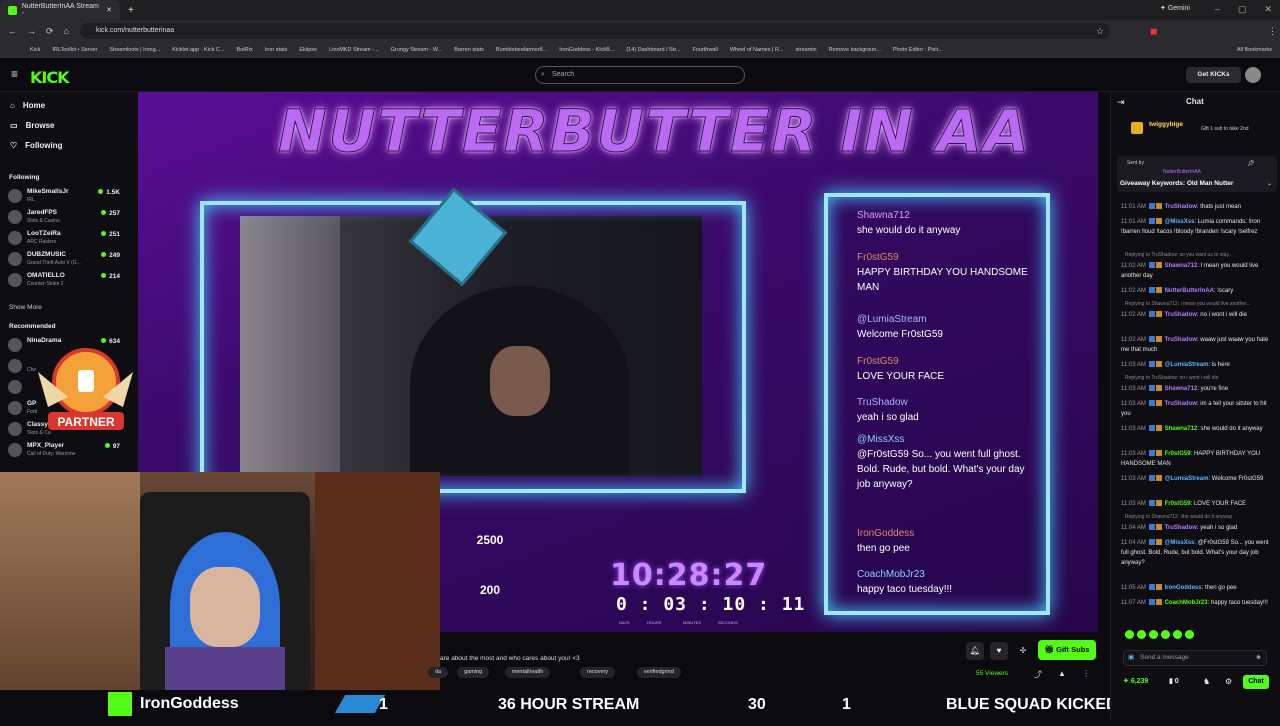  What do you see at coordinates (704, 50) in the screenshot?
I see `bookmark-item: Fourthwall` at bounding box center [704, 50].